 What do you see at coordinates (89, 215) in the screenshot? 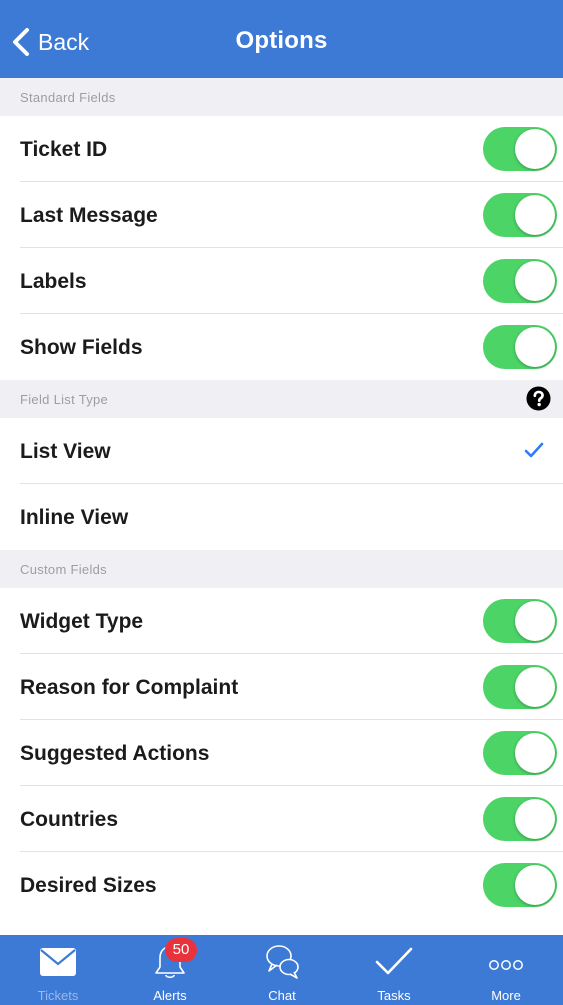
I see `setting-label: Last Message` at bounding box center [89, 215].